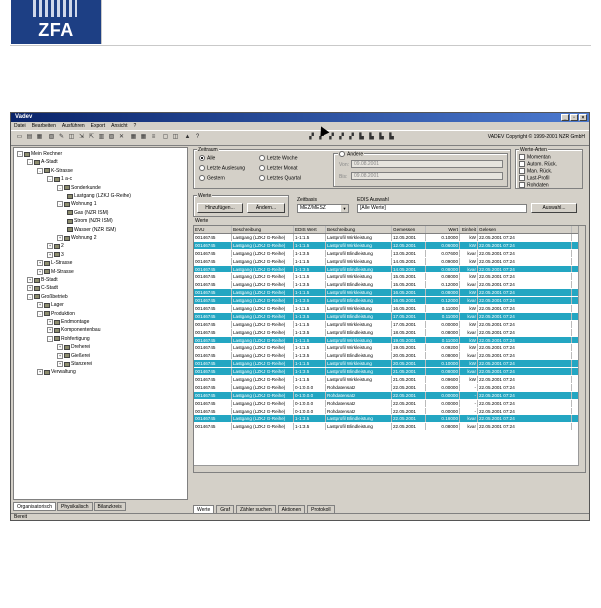 This screenshot has width=601, height=608. What do you see at coordinates (50, 305) in the screenshot?
I see `tree-node: + Lager` at bounding box center [50, 305].